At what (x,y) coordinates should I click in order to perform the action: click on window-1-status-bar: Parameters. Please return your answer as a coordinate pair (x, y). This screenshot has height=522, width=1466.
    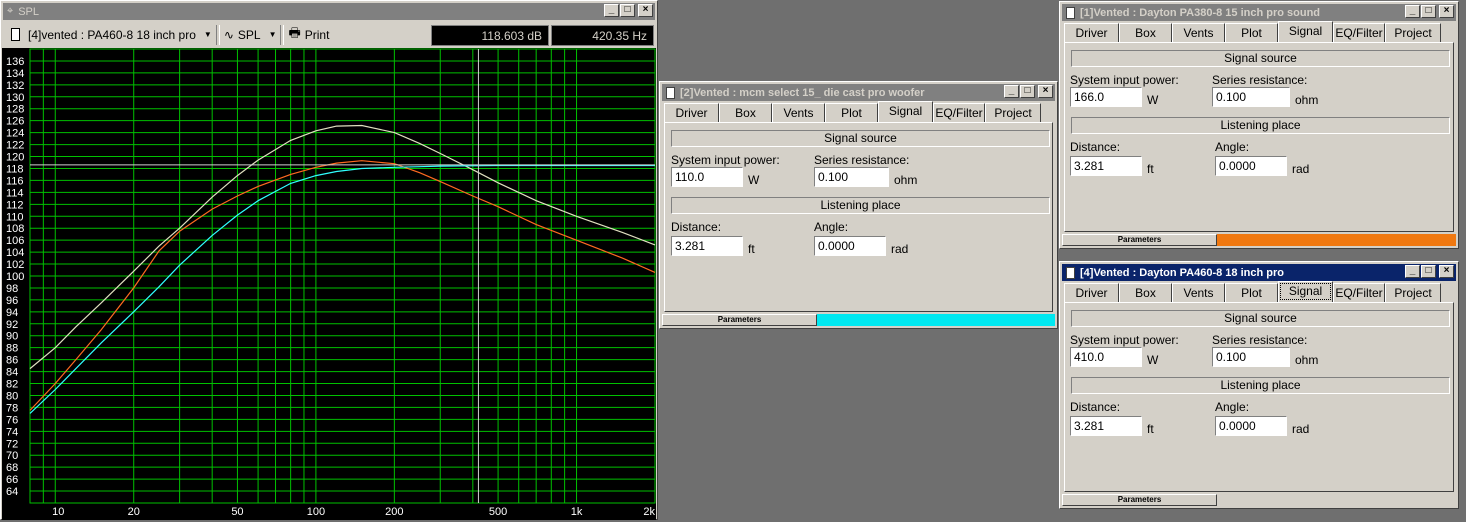
    Looking at the image, I should click on (1259, 240).